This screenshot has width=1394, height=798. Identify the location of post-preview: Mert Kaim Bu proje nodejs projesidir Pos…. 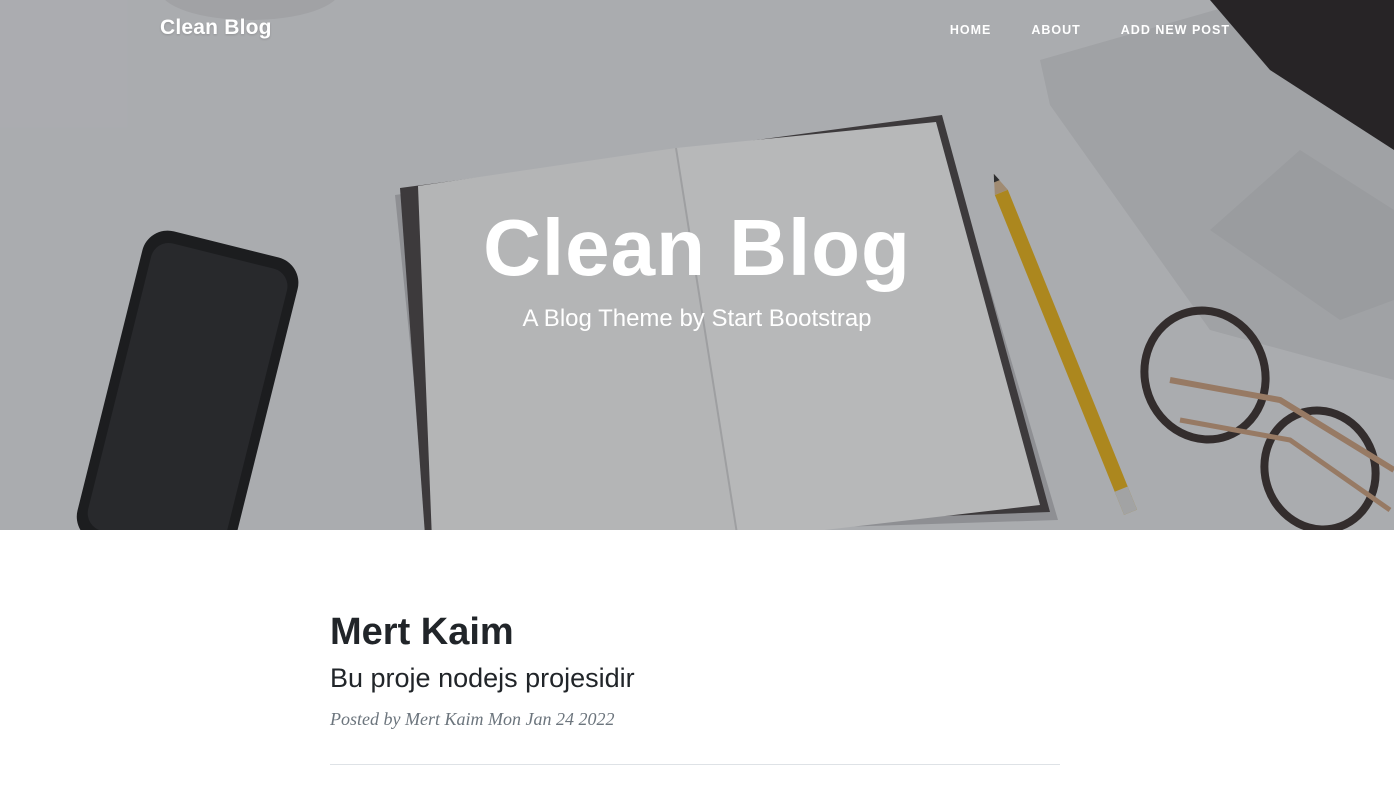
(695, 631).